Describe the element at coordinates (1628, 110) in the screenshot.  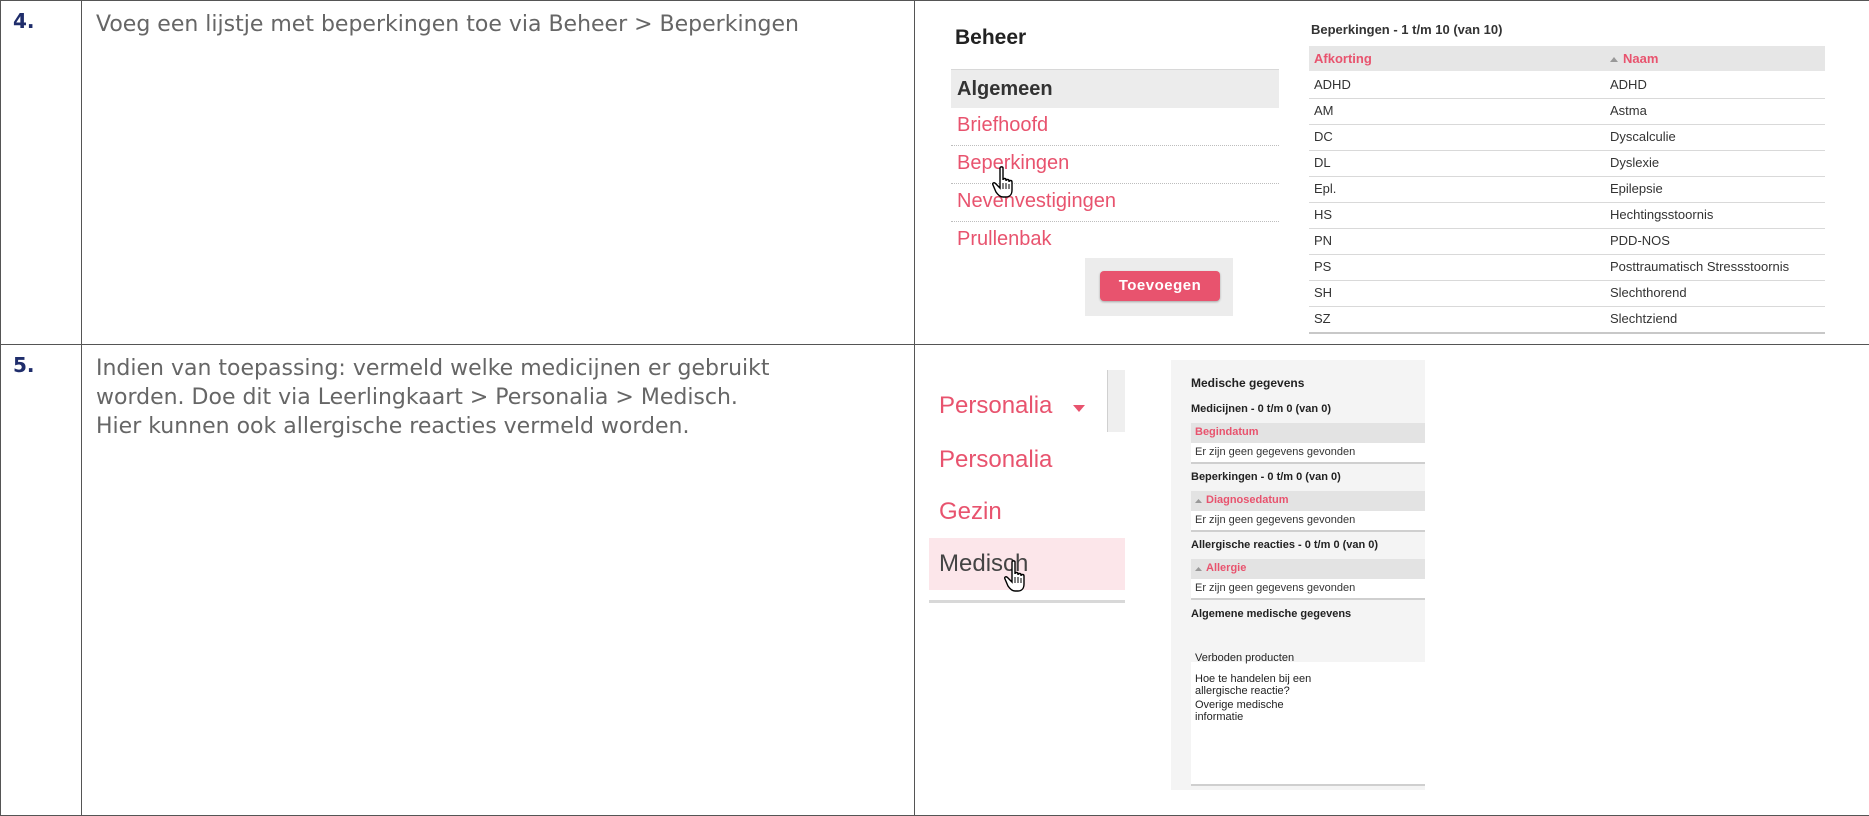
I see `cell-naam: Astma` at that location.